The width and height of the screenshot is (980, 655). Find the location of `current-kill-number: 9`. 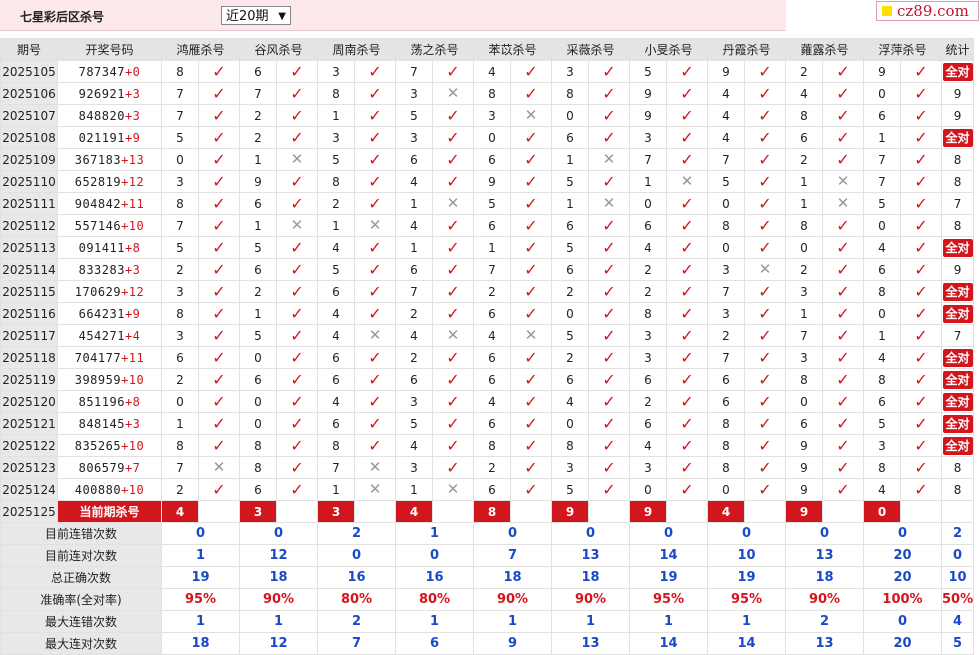

current-kill-number: 9 is located at coordinates (804, 511).